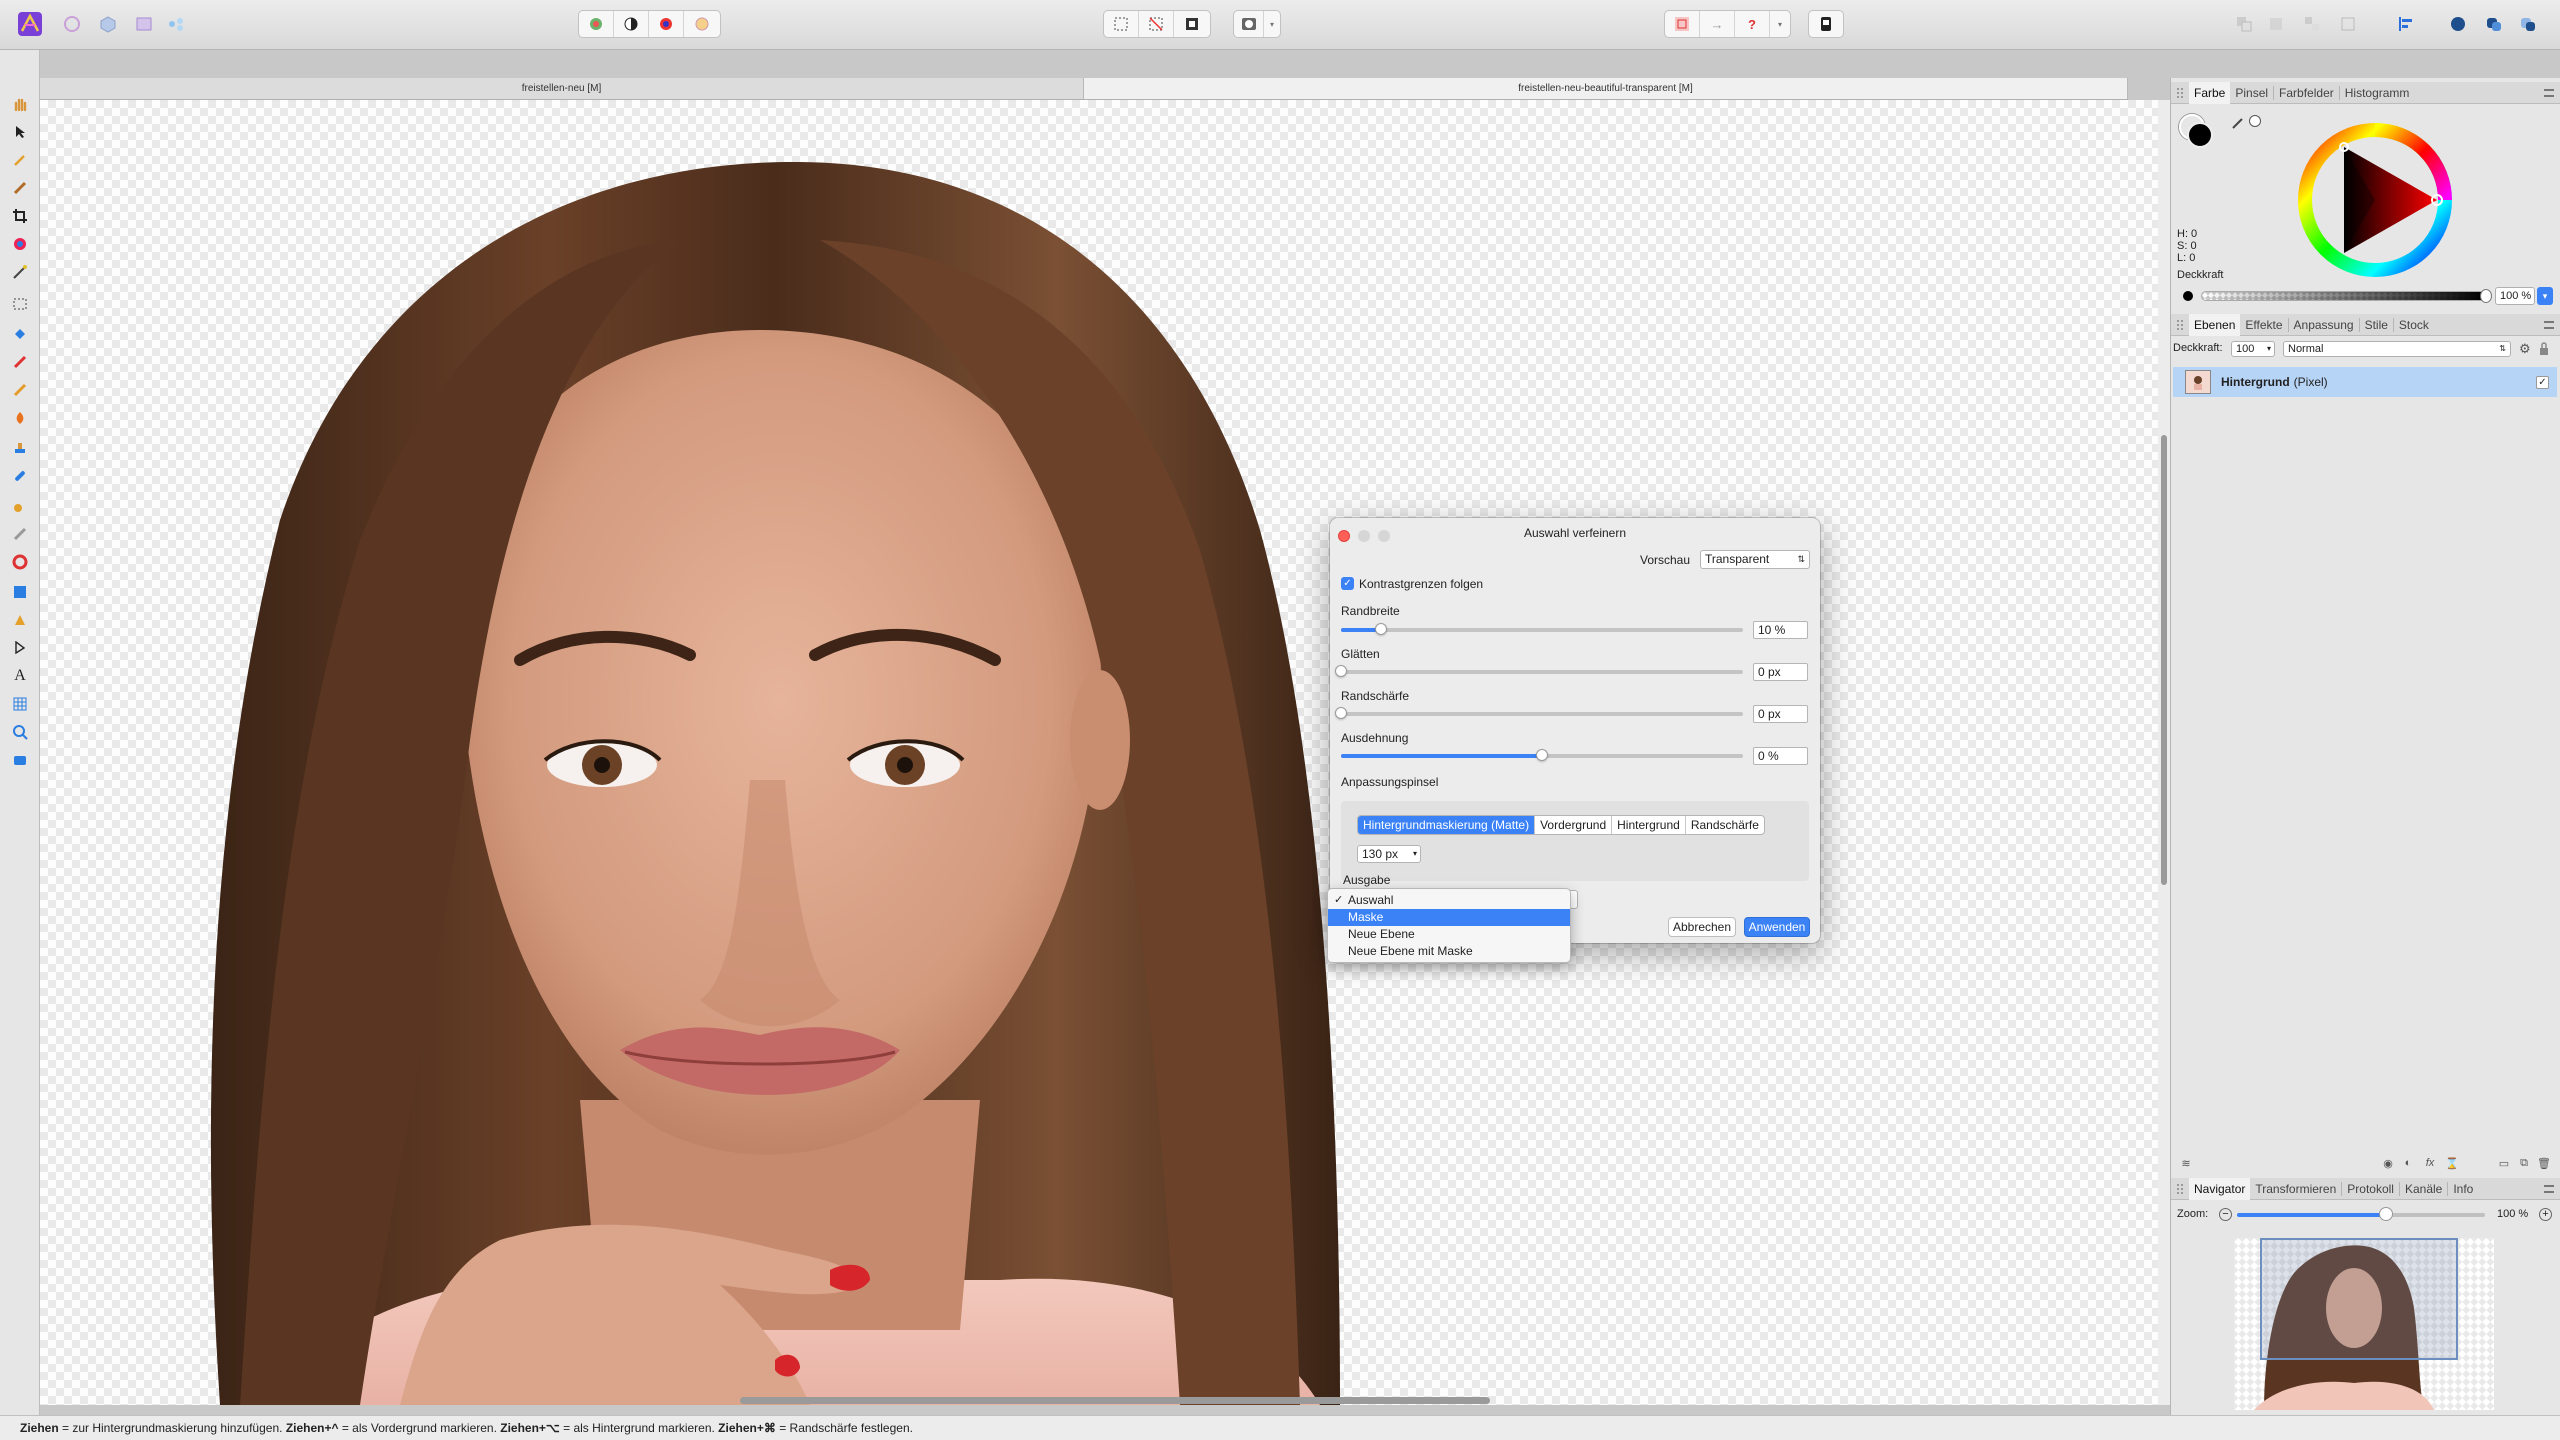  Describe the element at coordinates (2307, 92) in the screenshot. I see `tab-farbfelder: Farbfelder` at that location.